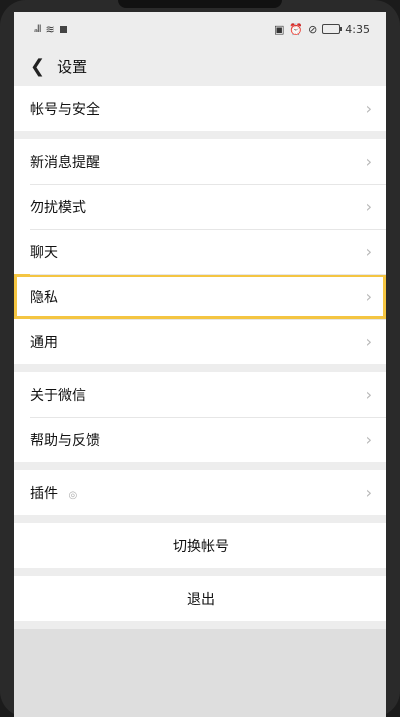  What do you see at coordinates (200, 296) in the screenshot?
I see `settings-item-privacy: 隐私 ›` at bounding box center [200, 296].